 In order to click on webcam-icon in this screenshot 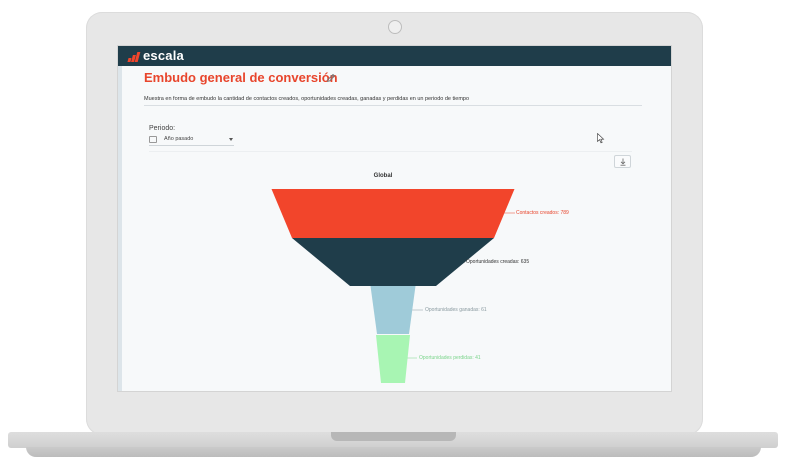, I will do `click(395, 27)`.